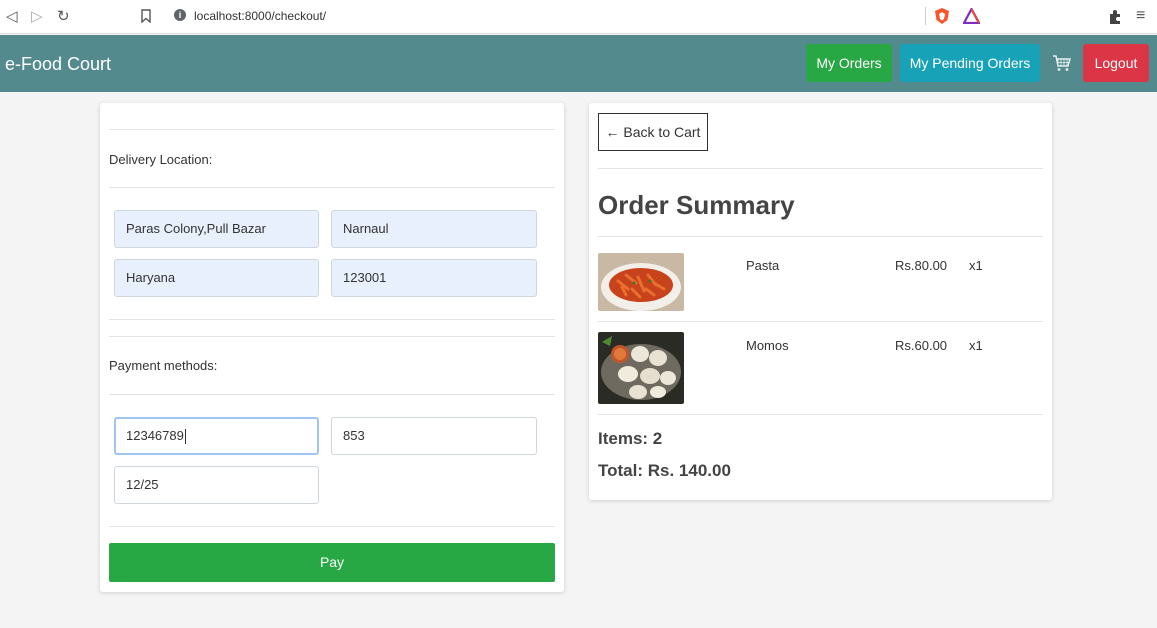 The image size is (1157, 628). Describe the element at coordinates (161, 159) in the screenshot. I see `delivery-location-label: Delivery Location:` at that location.